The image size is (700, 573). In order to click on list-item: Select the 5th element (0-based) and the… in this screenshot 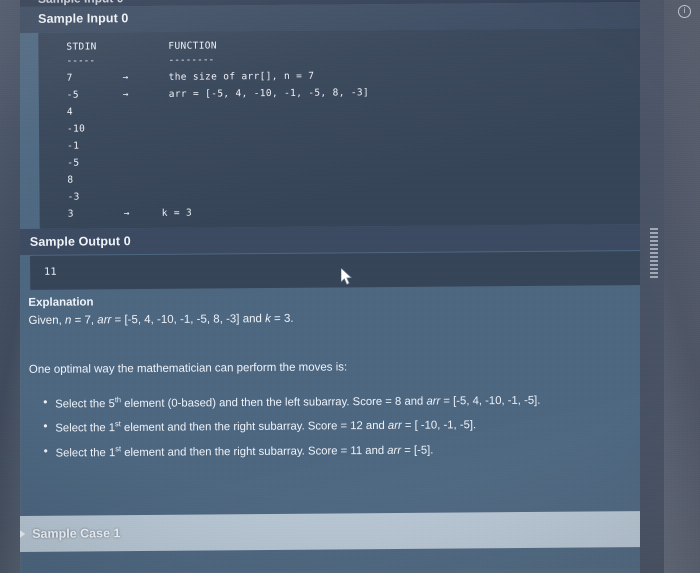, I will do `click(297, 402)`.